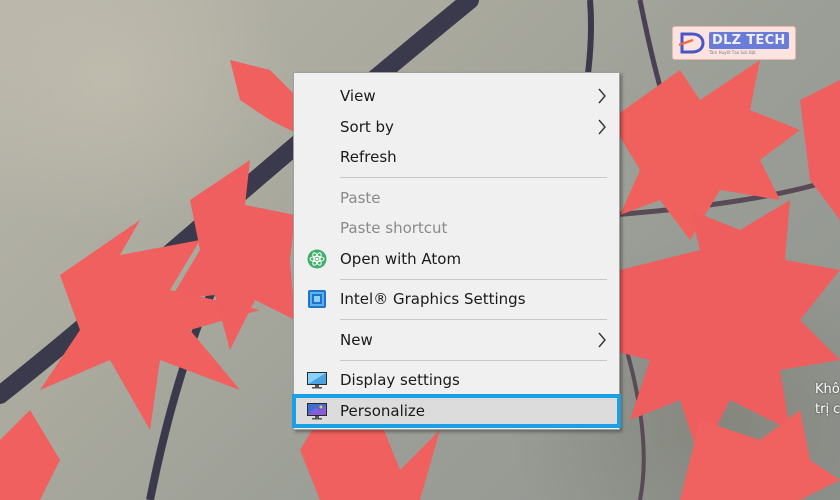 The height and width of the screenshot is (500, 840). Describe the element at coordinates (456, 340) in the screenshot. I see `menu-item-new: New` at that location.